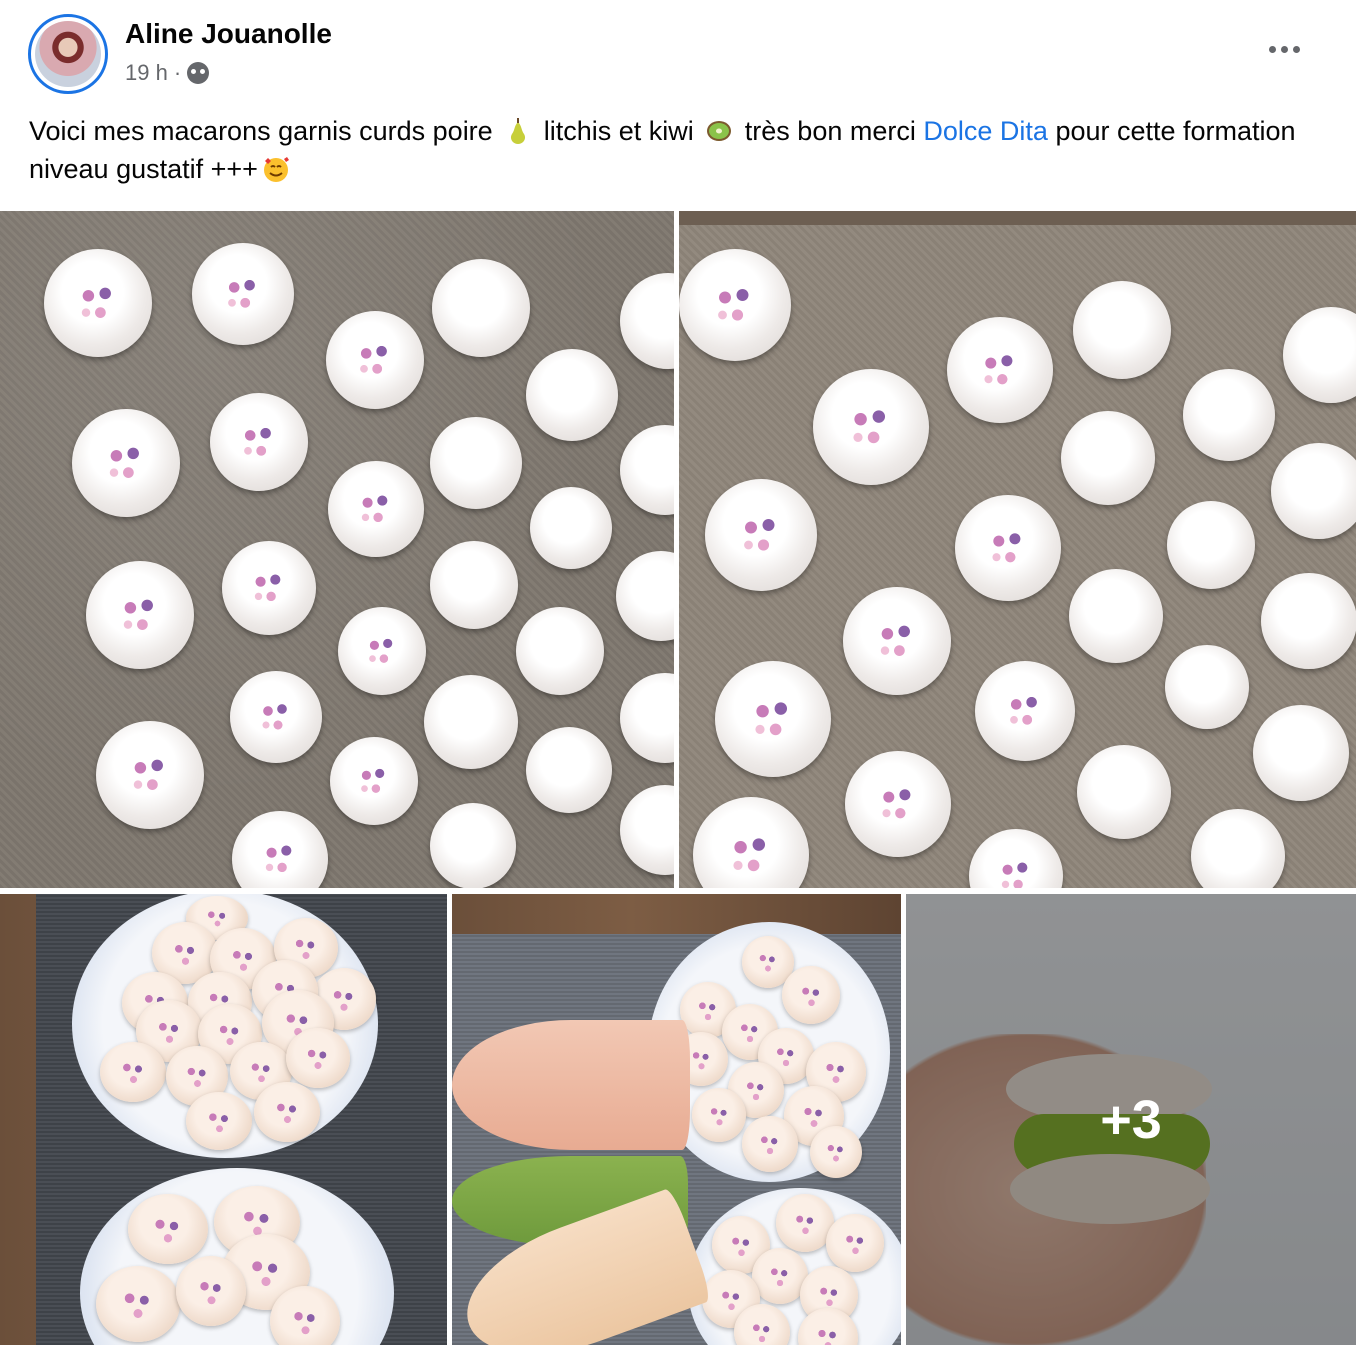 This screenshot has height=1372, width=1356. I want to click on post-text-part1: Voici mes macarons garnis curds poire, so click(261, 131).